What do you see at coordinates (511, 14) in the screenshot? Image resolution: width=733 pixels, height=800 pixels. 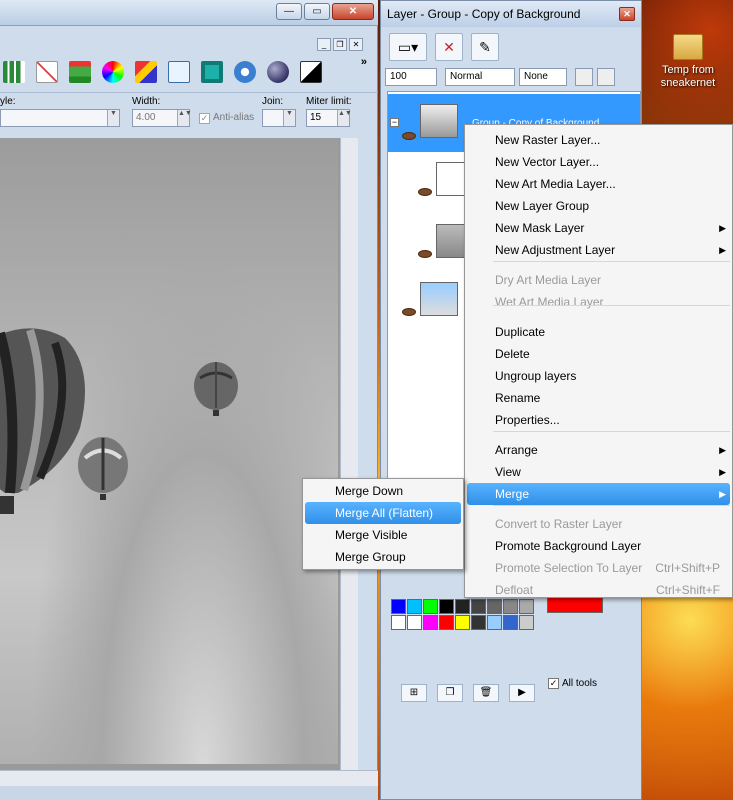 I see `layer-palette-title: Layer - Group - Copy of Background` at bounding box center [511, 14].